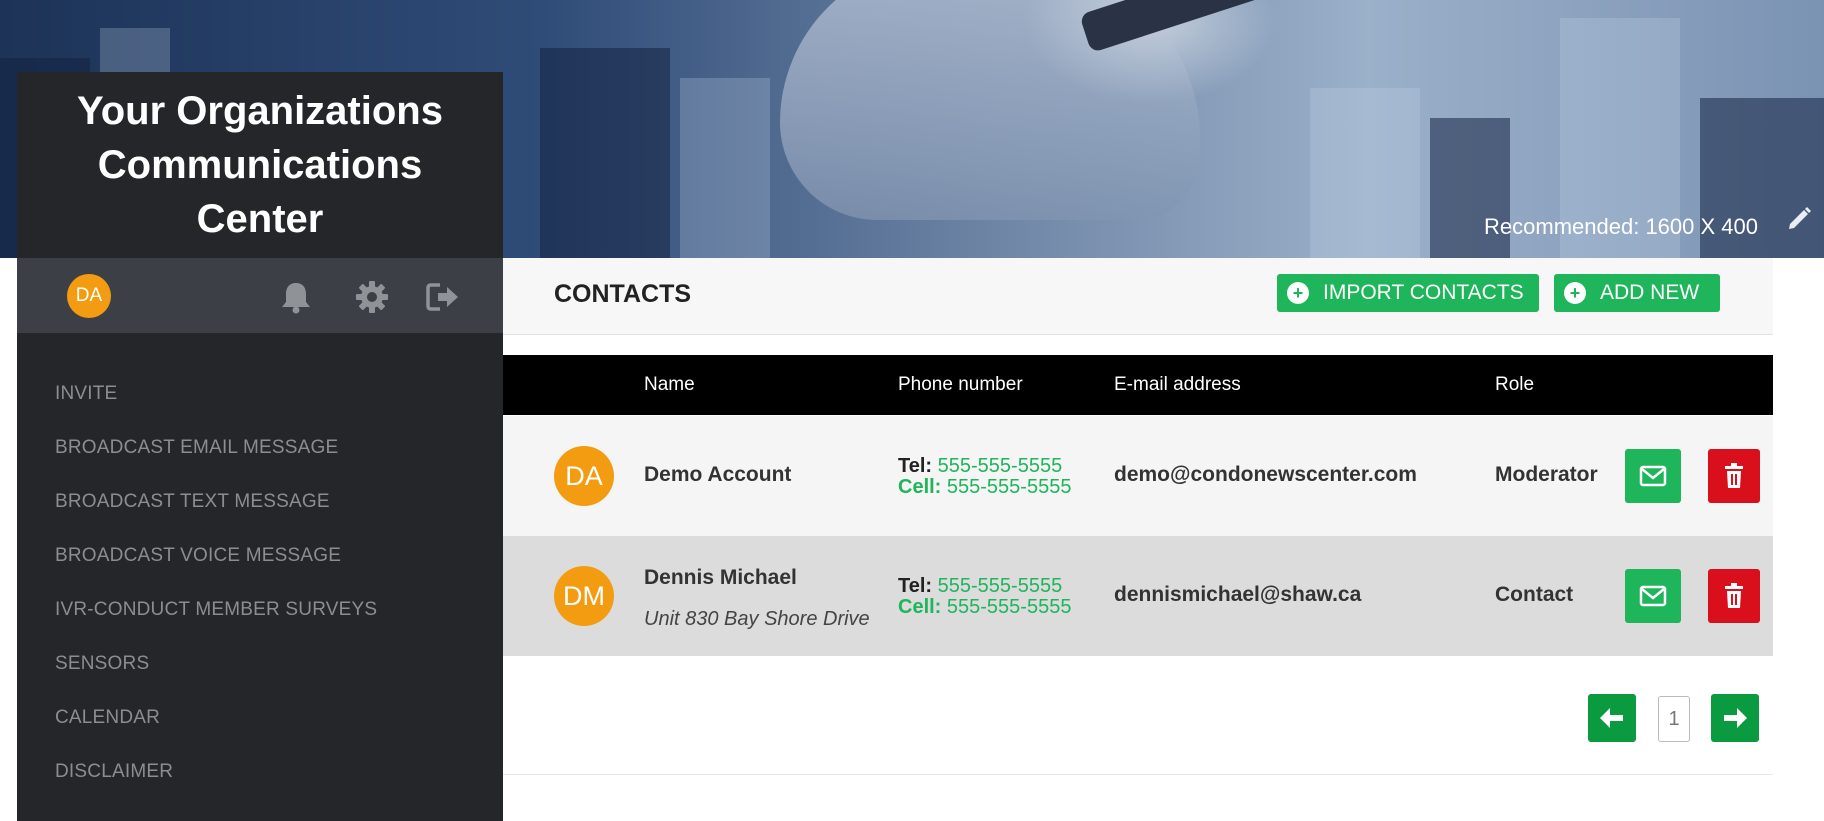  I want to click on gear-icon, so click(372, 297).